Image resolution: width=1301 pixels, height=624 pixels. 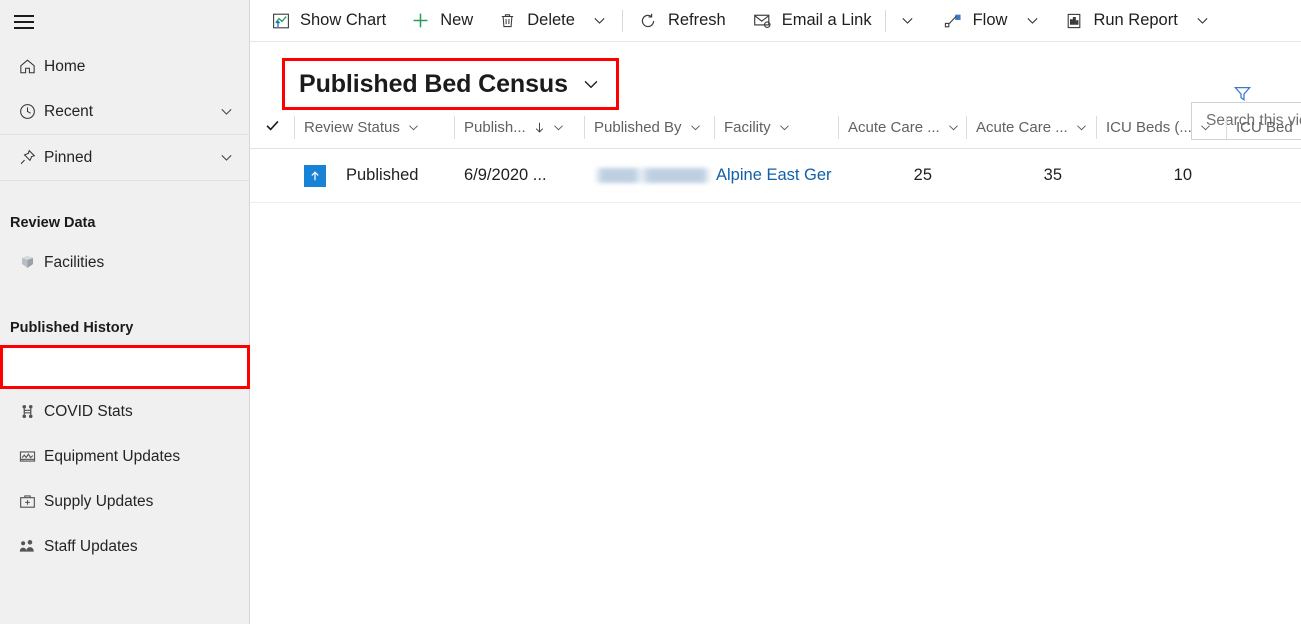 What do you see at coordinates (433, 83) in the screenshot?
I see `view-title: Published Bed Census` at bounding box center [433, 83].